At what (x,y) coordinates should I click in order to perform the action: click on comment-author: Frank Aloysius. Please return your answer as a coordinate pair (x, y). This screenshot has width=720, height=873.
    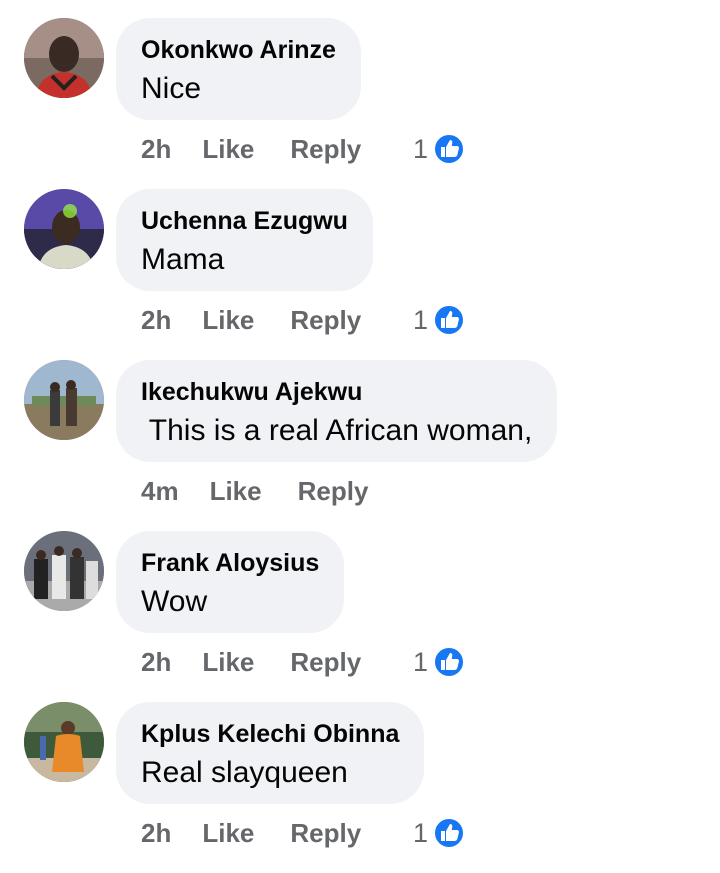
    Looking at the image, I should click on (230, 563).